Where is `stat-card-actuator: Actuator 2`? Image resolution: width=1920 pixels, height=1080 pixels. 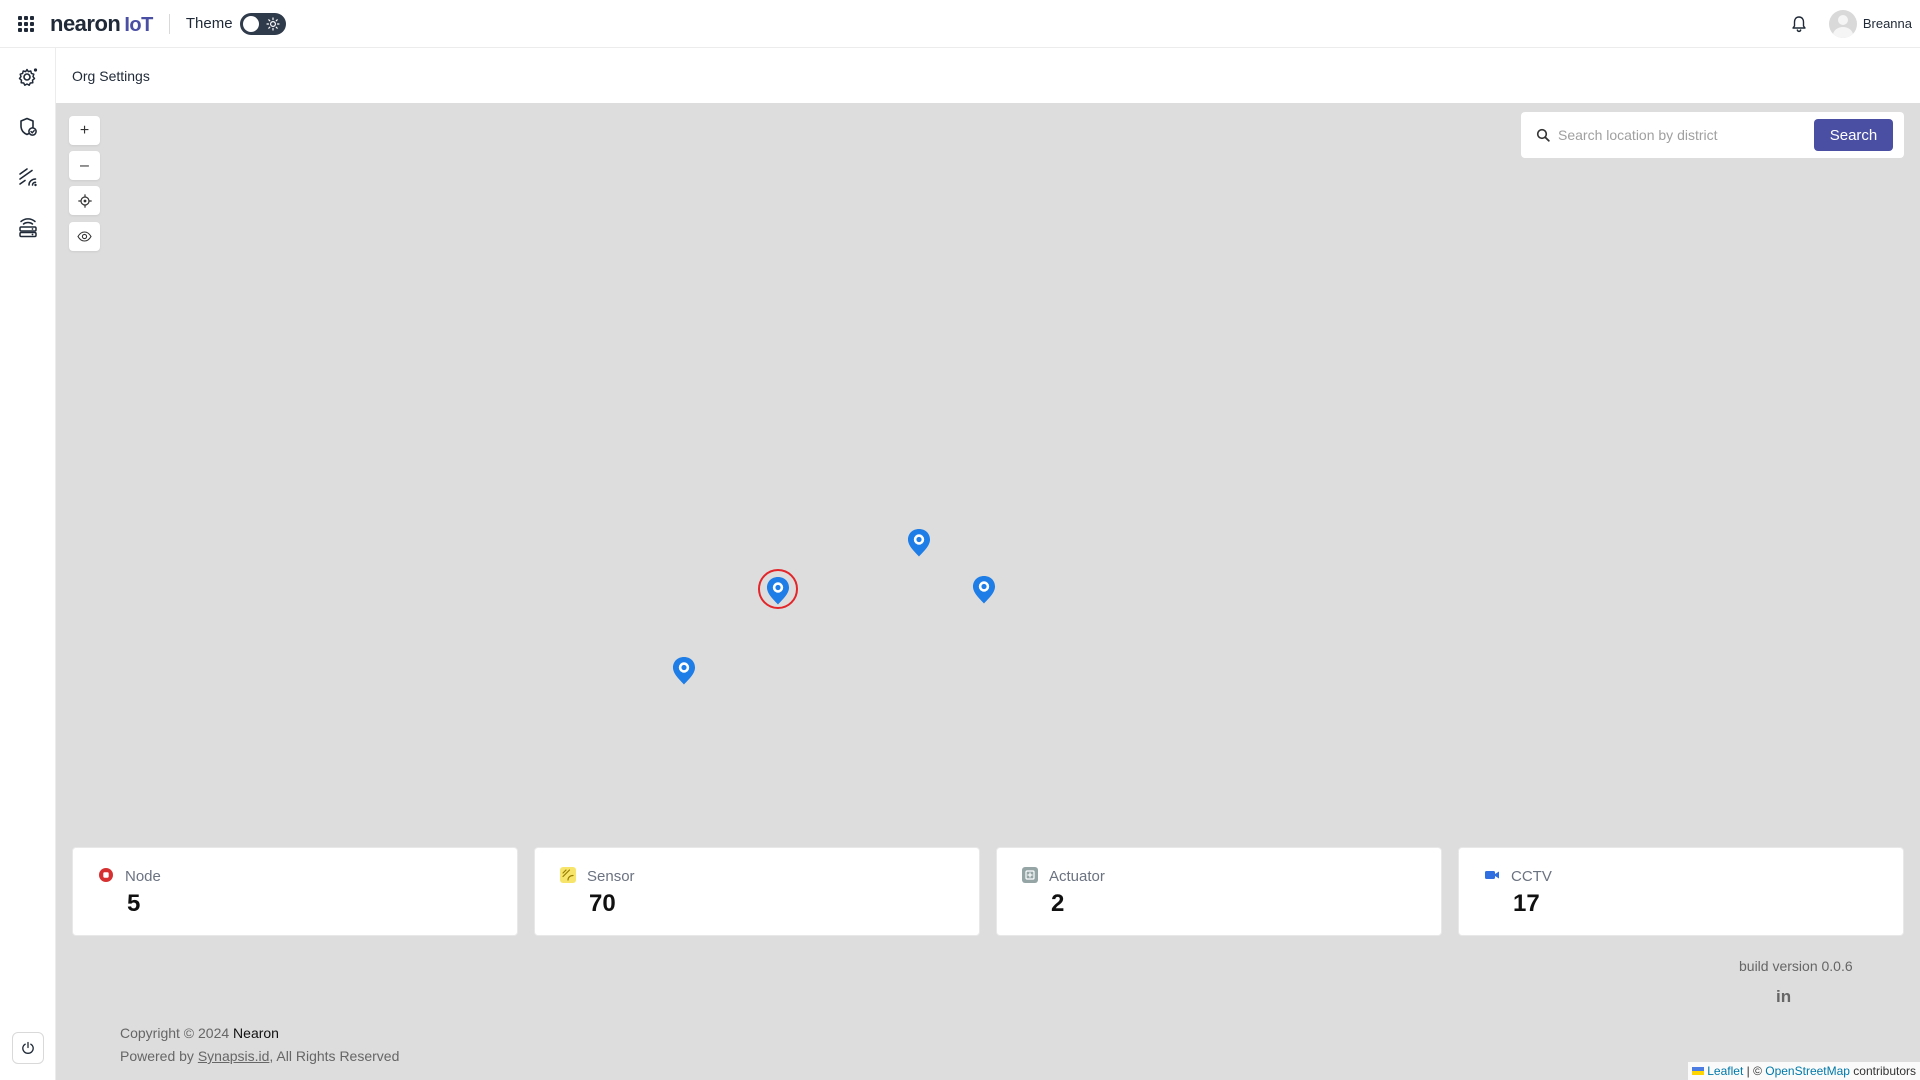 stat-card-actuator: Actuator 2 is located at coordinates (1219, 891).